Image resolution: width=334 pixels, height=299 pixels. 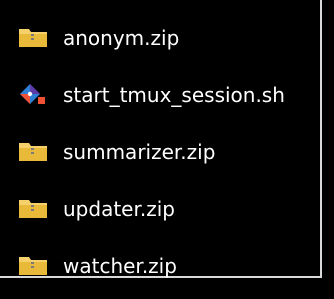 What do you see at coordinates (120, 266) in the screenshot?
I see `file-name: watcher.zip` at bounding box center [120, 266].